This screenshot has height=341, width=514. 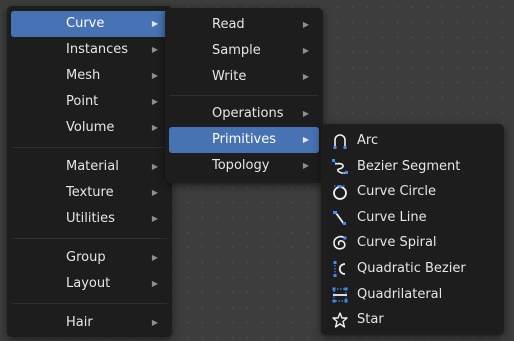 What do you see at coordinates (396, 192) in the screenshot?
I see `menu-item-label: Curve Circle` at bounding box center [396, 192].